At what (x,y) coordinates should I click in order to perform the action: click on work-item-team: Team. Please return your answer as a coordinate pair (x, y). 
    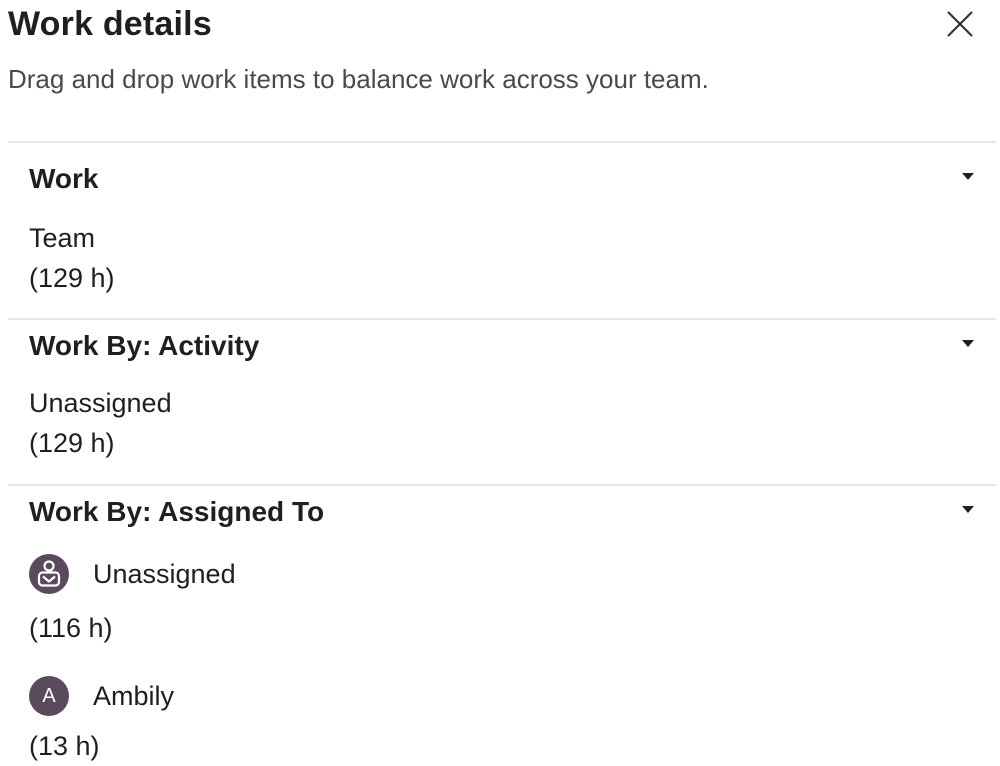
    Looking at the image, I should click on (62, 238).